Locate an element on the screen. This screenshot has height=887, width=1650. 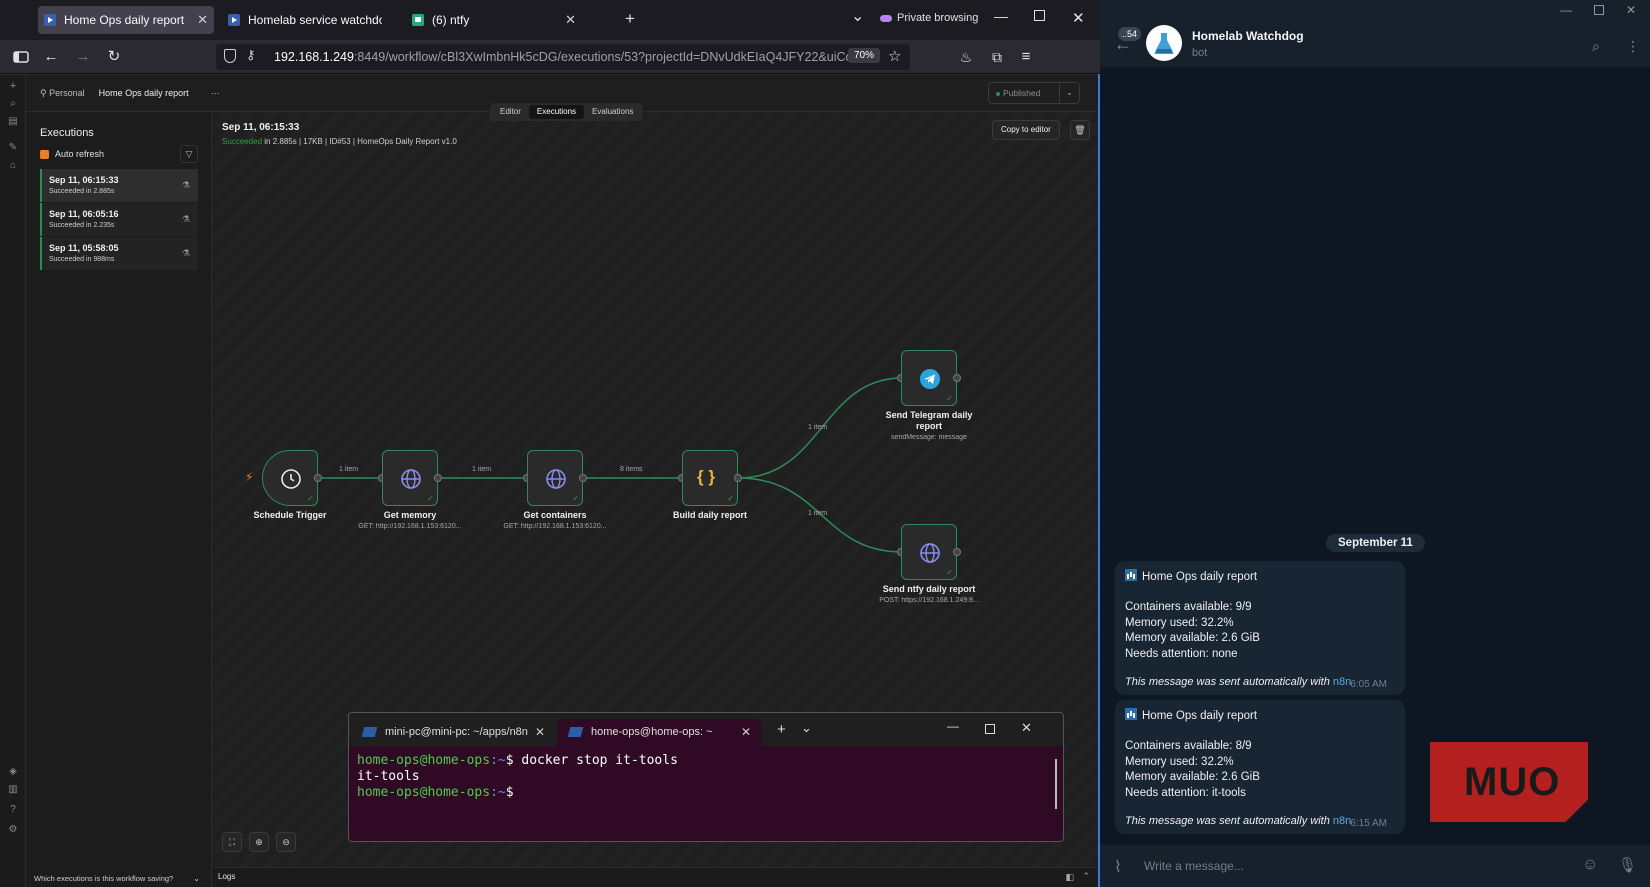
avatar is located at coordinates (1164, 43).